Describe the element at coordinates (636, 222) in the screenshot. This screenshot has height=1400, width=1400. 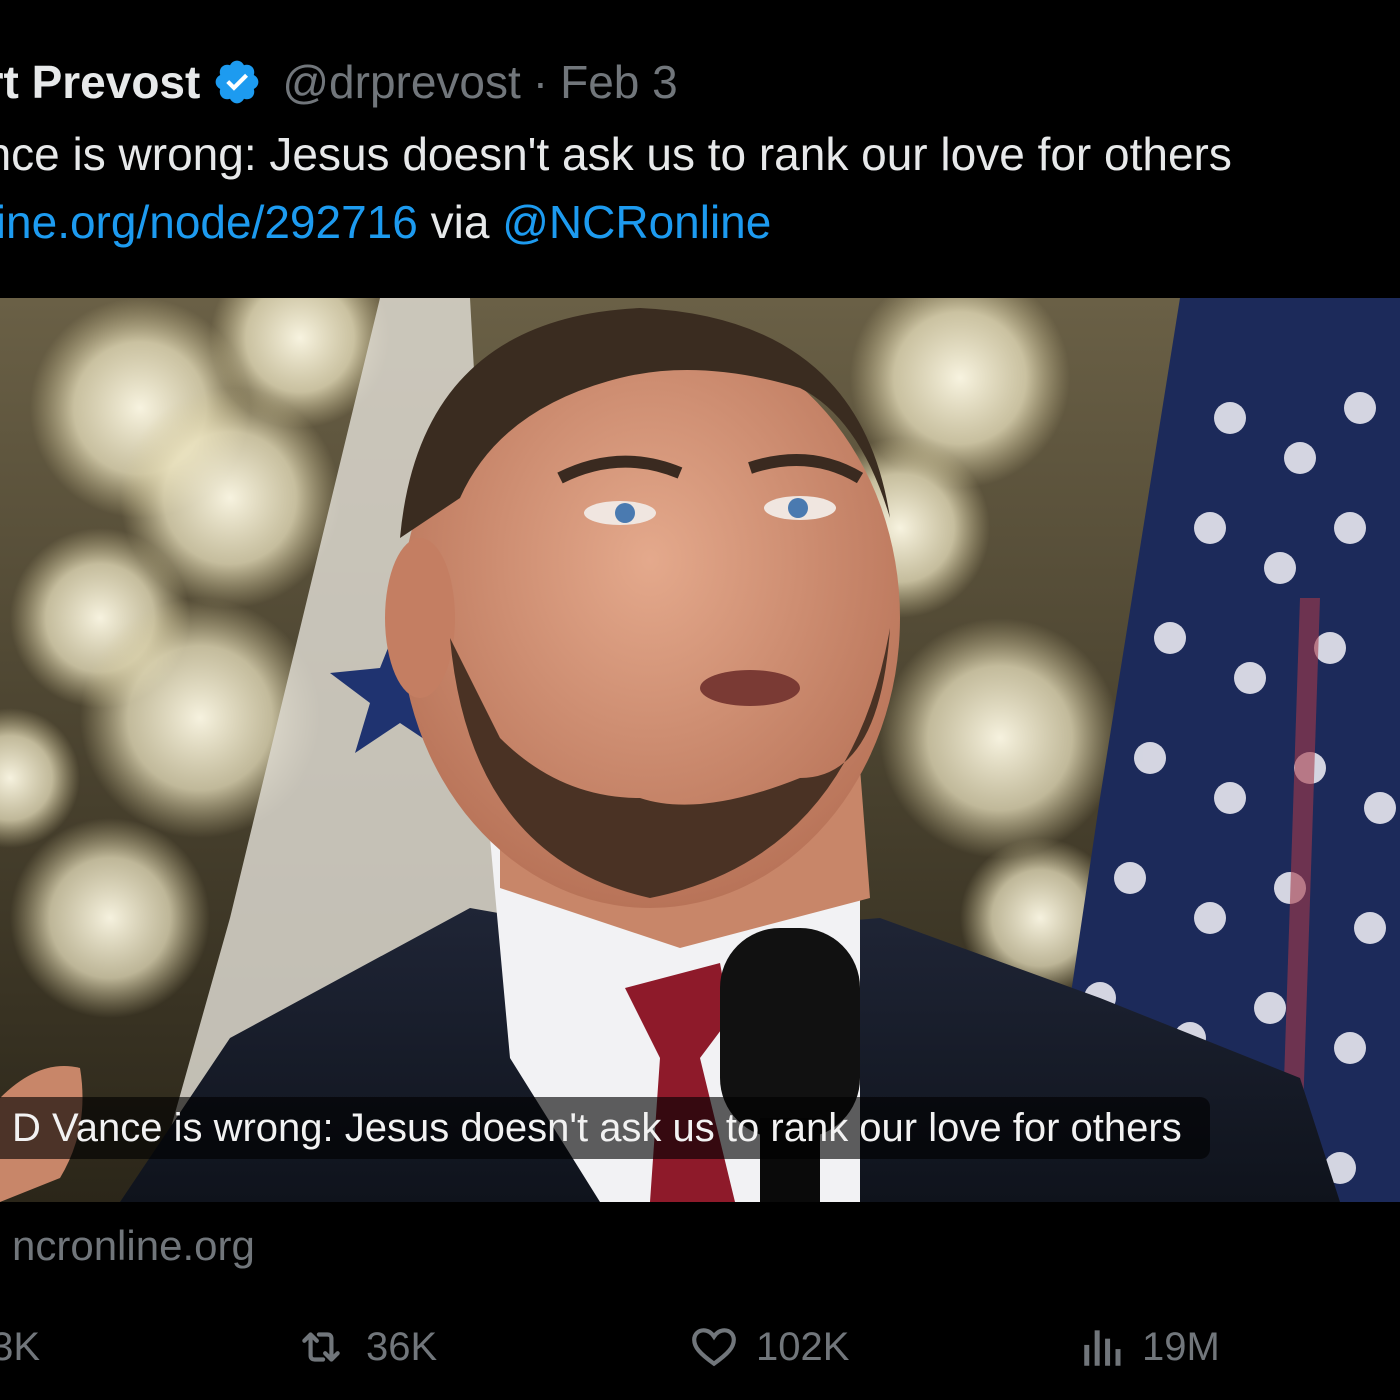
I see `mention-link: @NCRonline` at that location.